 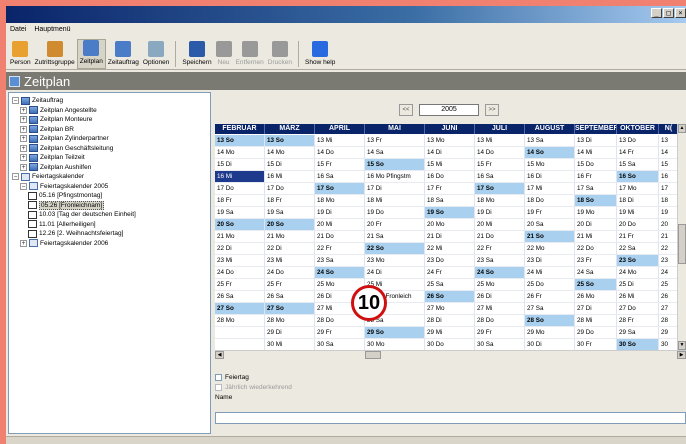 What do you see at coordinates (395, 201) in the screenshot?
I see `day-cell: 18 Mi` at bounding box center [395, 201].